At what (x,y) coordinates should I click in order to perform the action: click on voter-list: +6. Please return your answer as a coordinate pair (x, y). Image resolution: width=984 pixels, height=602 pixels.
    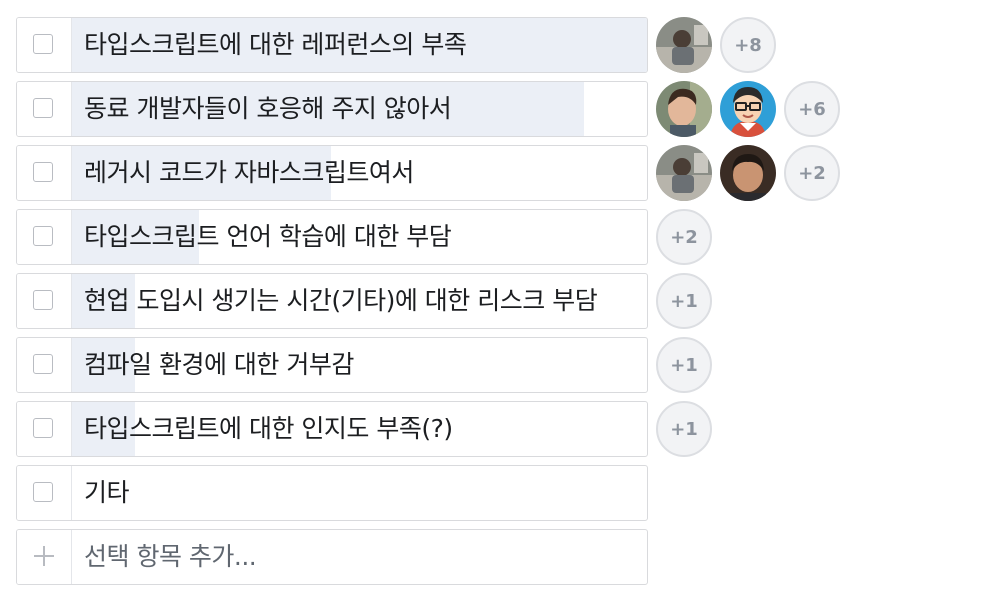
    Looking at the image, I should click on (748, 109).